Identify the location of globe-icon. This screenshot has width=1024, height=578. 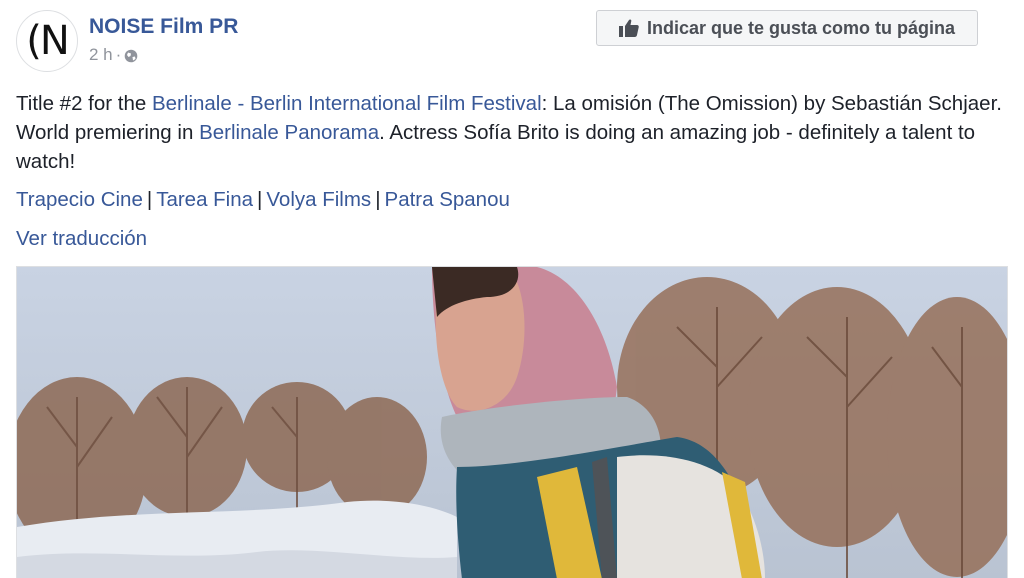
(131, 55).